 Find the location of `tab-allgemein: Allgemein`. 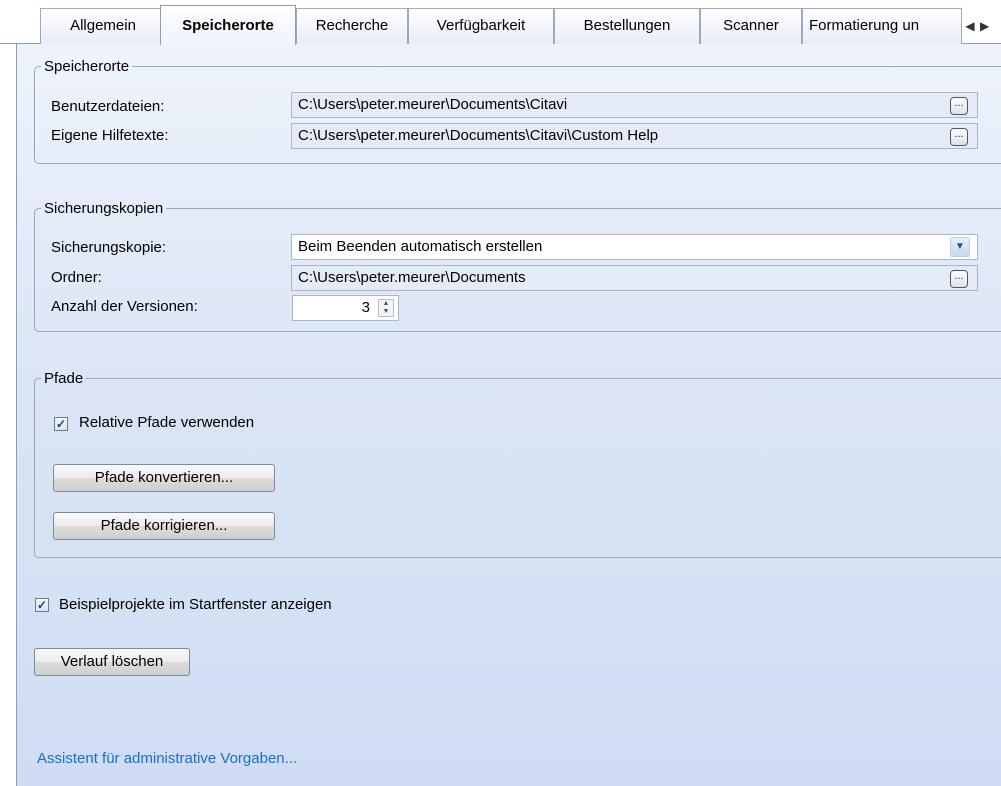

tab-allgemein: Allgemein is located at coordinates (103, 26).